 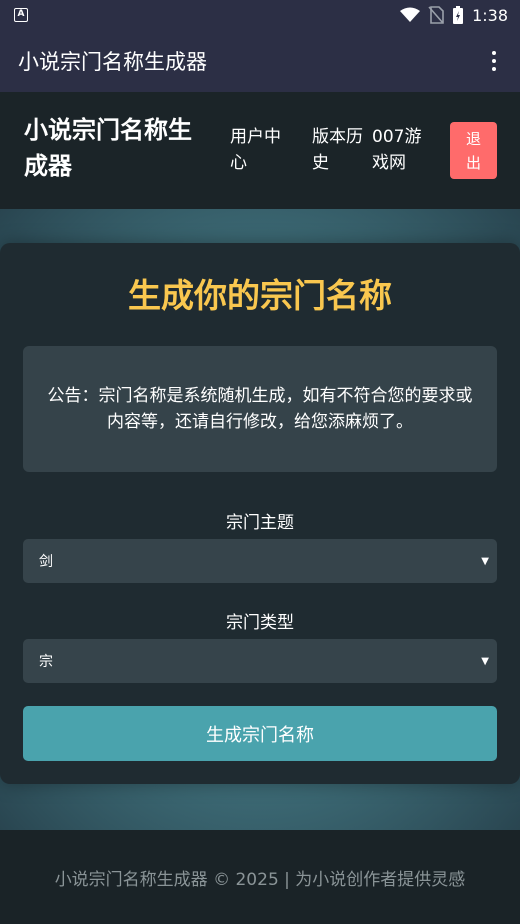 I want to click on wifi-icon, so click(x=410, y=15).